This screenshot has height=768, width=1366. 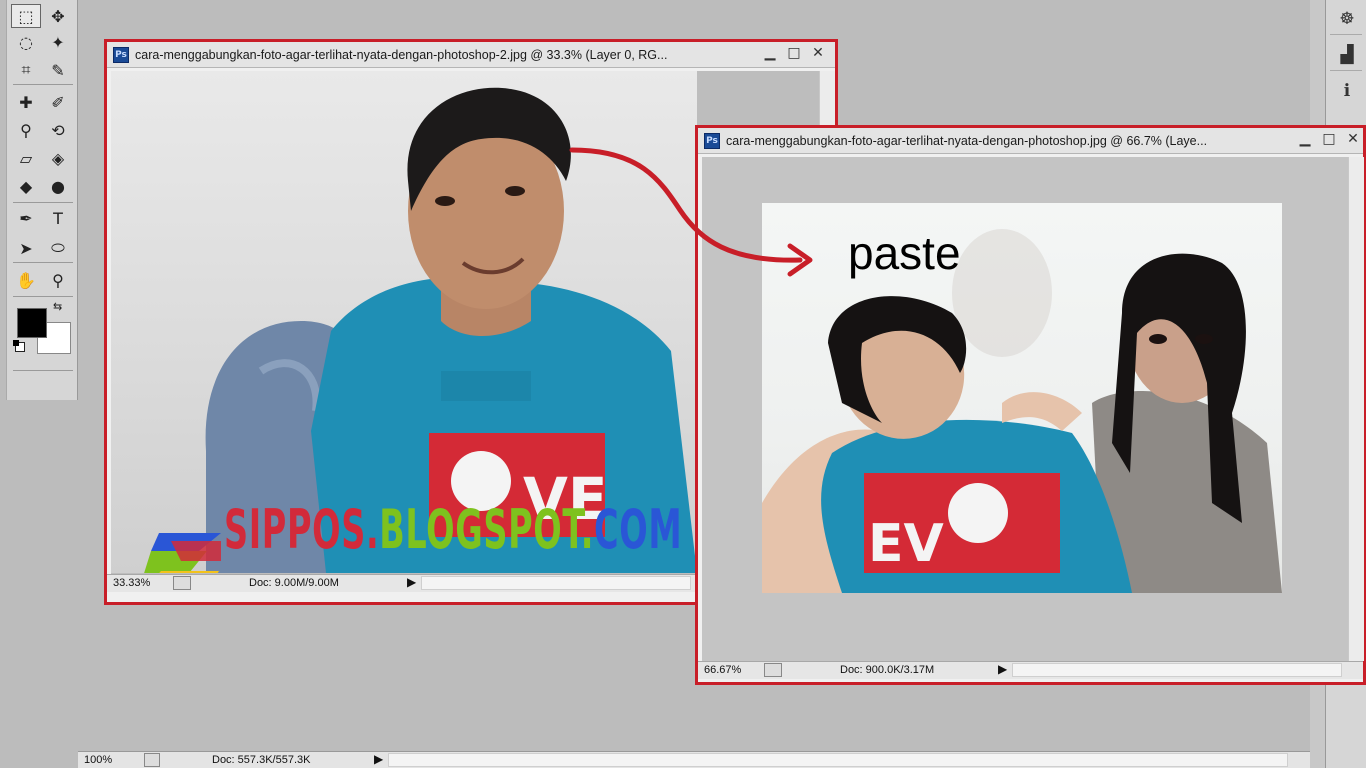 I want to click on paste-annotation: paste, so click(x=904, y=253).